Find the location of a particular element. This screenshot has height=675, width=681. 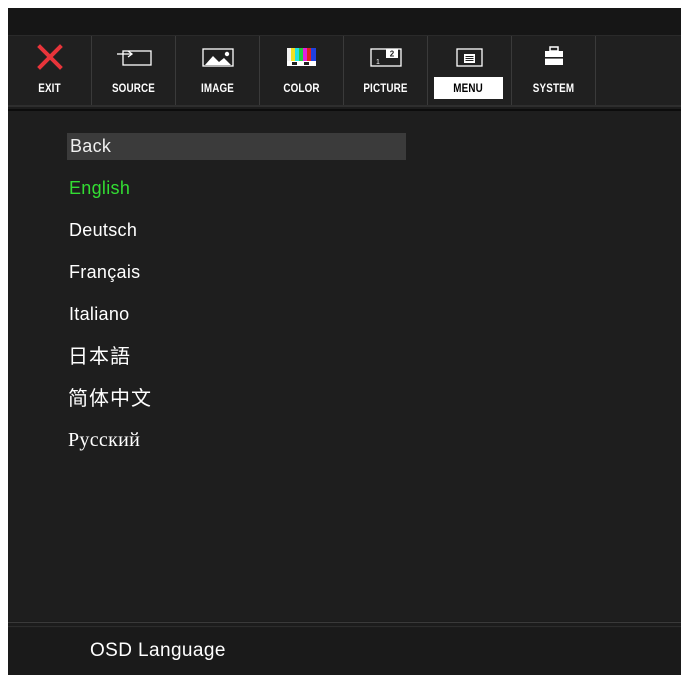

language-item-francais: Français is located at coordinates (104, 272).